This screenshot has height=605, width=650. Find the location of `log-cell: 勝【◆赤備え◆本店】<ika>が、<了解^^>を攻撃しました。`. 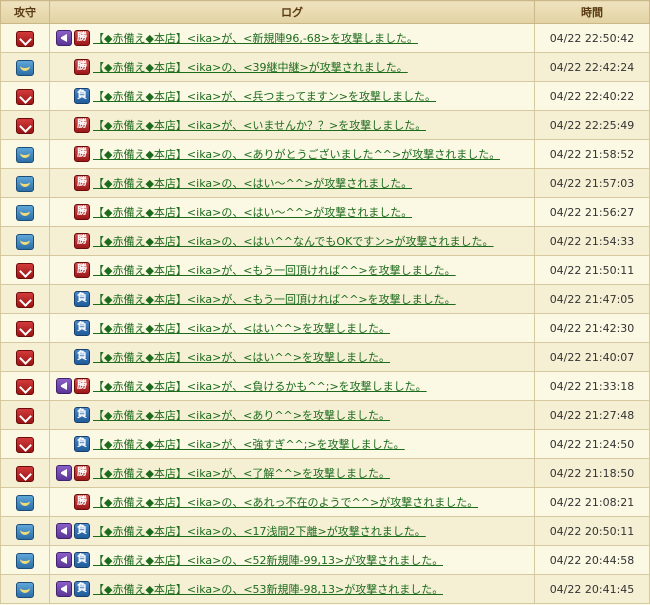

log-cell: 勝【◆赤備え◆本店】<ika>が、<了解^^>を攻撃しました。 is located at coordinates (292, 473).